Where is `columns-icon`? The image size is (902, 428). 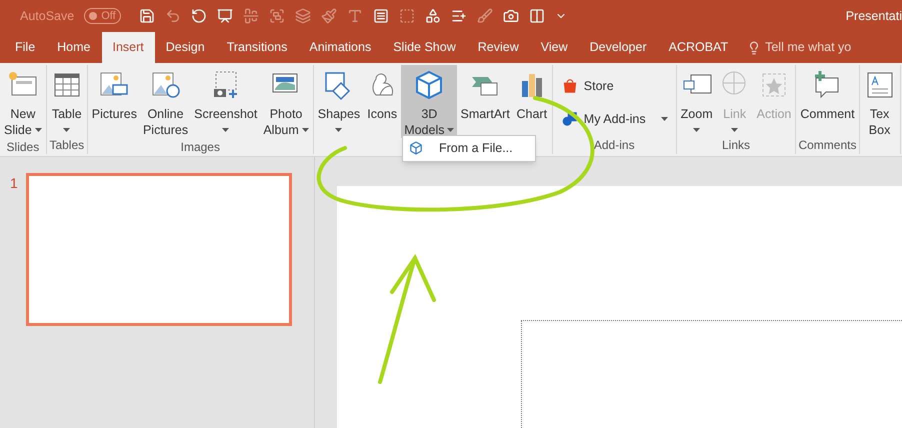
columns-icon is located at coordinates (536, 16).